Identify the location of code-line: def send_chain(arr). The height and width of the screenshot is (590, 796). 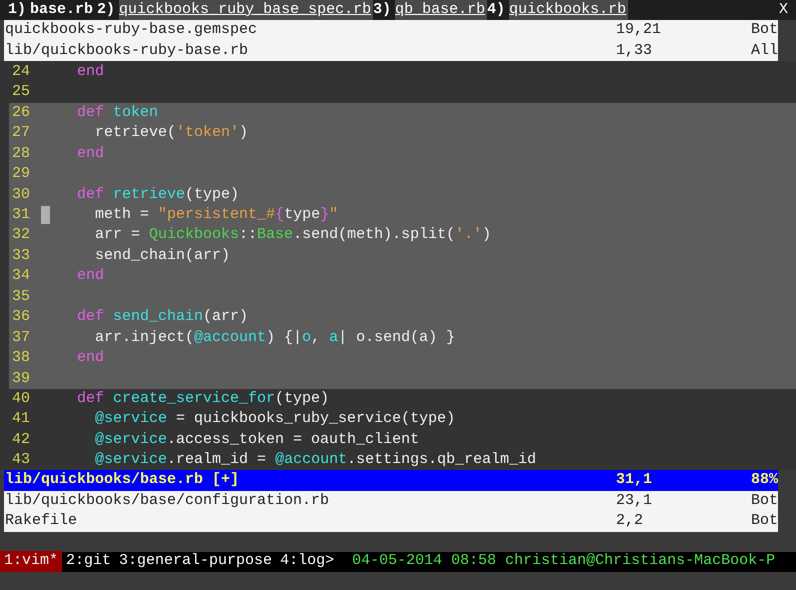
(162, 317).